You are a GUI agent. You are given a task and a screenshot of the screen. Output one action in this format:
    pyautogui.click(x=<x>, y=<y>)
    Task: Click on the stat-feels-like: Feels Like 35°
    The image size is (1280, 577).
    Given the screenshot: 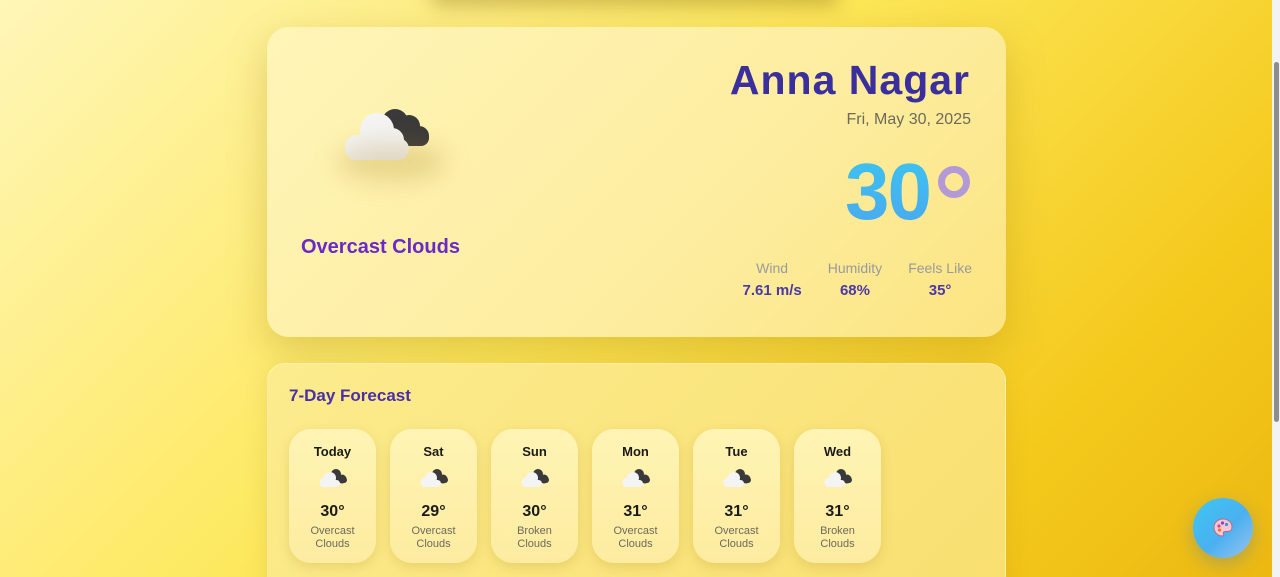 What is the action you would take?
    pyautogui.click(x=940, y=279)
    